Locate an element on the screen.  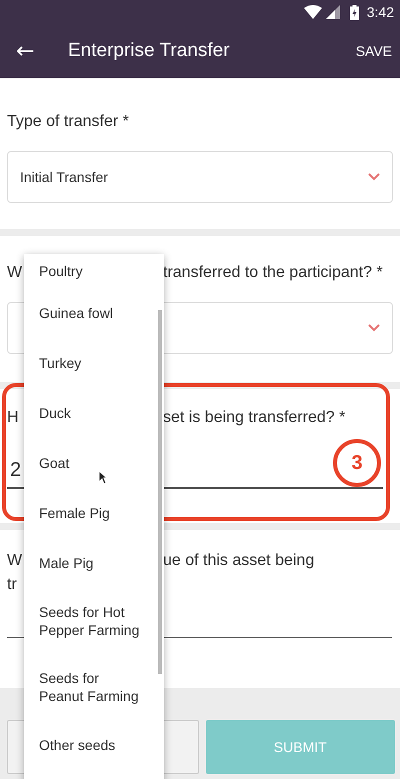
wifi-icon is located at coordinates (313, 12).